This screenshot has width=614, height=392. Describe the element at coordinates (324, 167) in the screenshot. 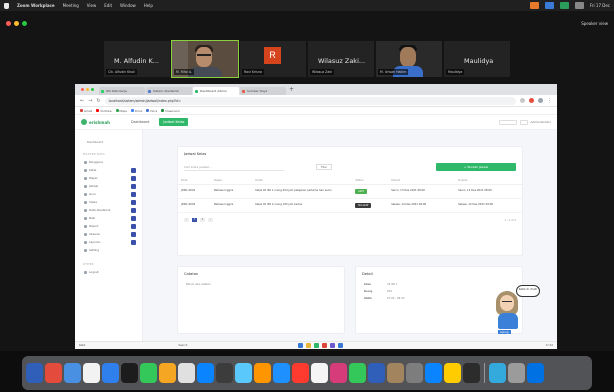

I see `filter-button: Filter` at that location.